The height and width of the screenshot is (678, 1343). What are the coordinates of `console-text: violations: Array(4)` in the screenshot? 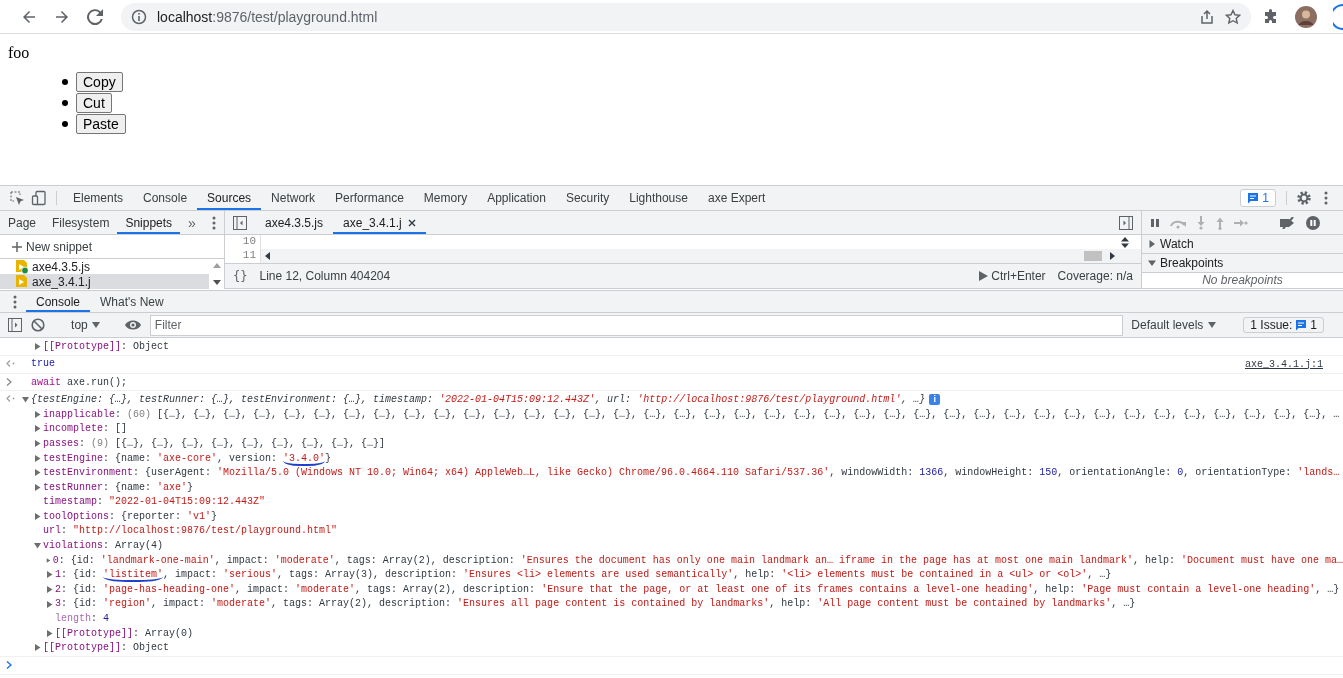 It's located at (103, 546).